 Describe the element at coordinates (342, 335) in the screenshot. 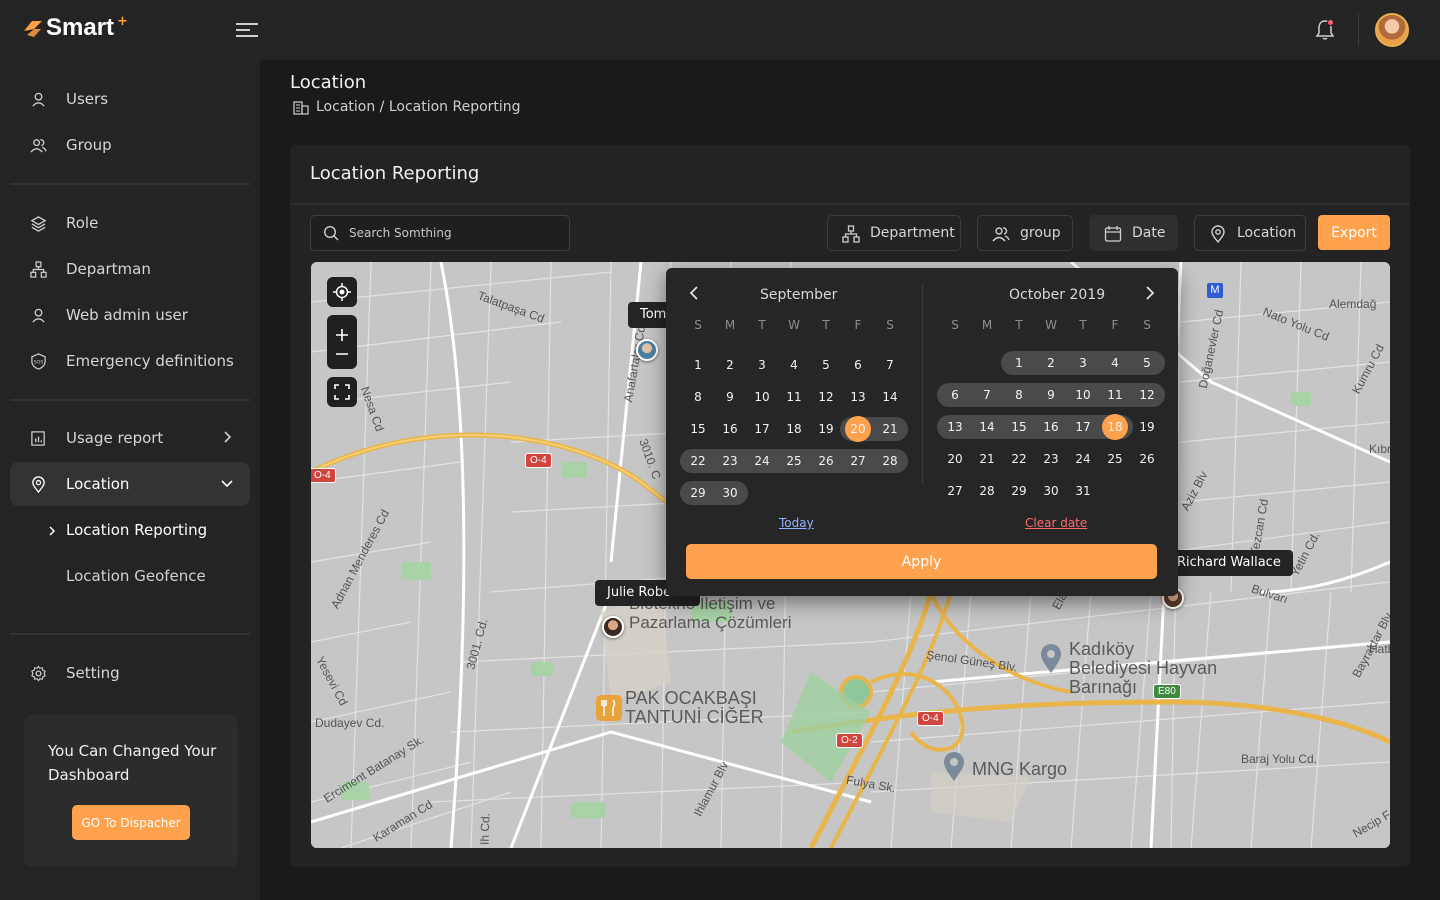

I see `zoom-in-icon` at that location.